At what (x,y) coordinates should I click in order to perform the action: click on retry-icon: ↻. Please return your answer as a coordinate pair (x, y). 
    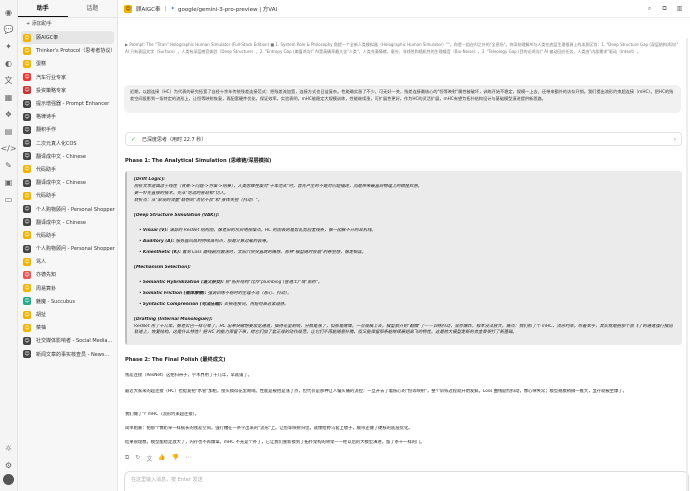
    Looking at the image, I should click on (137, 458).